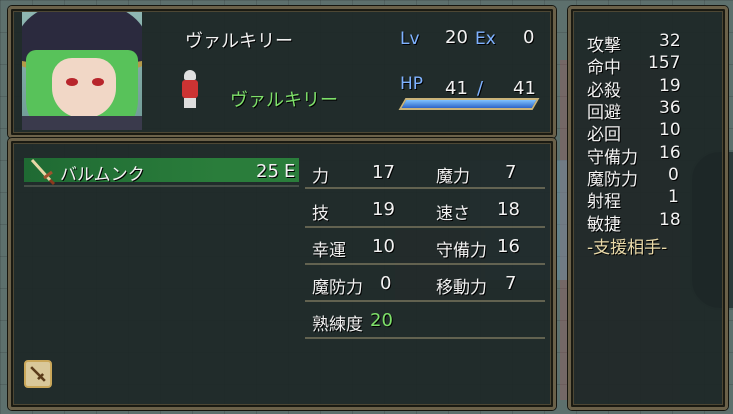 This screenshot has height=414, width=733. I want to click on weapon-slot-divider, so click(161, 186).